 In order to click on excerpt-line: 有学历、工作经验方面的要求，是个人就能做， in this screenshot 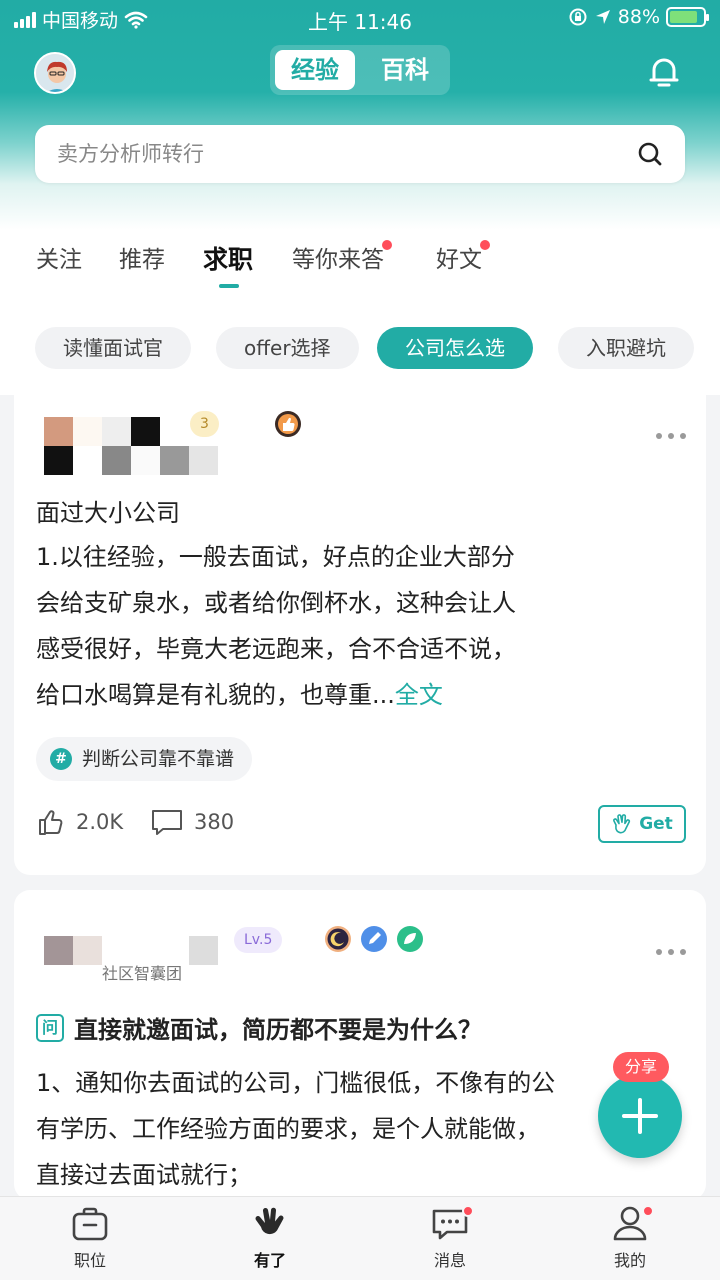, I will do `click(288, 1129)`.